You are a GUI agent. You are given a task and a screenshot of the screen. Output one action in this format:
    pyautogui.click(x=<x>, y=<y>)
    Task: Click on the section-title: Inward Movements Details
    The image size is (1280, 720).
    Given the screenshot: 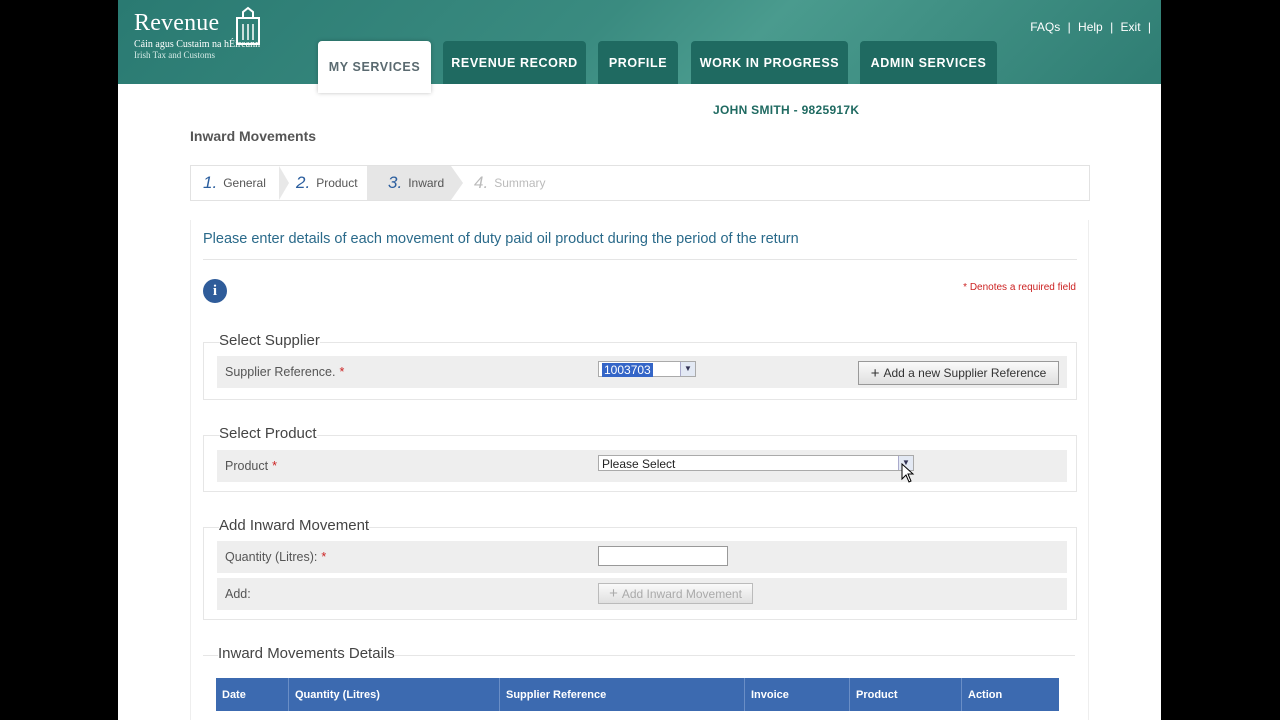 What is the action you would take?
    pyautogui.click(x=306, y=653)
    